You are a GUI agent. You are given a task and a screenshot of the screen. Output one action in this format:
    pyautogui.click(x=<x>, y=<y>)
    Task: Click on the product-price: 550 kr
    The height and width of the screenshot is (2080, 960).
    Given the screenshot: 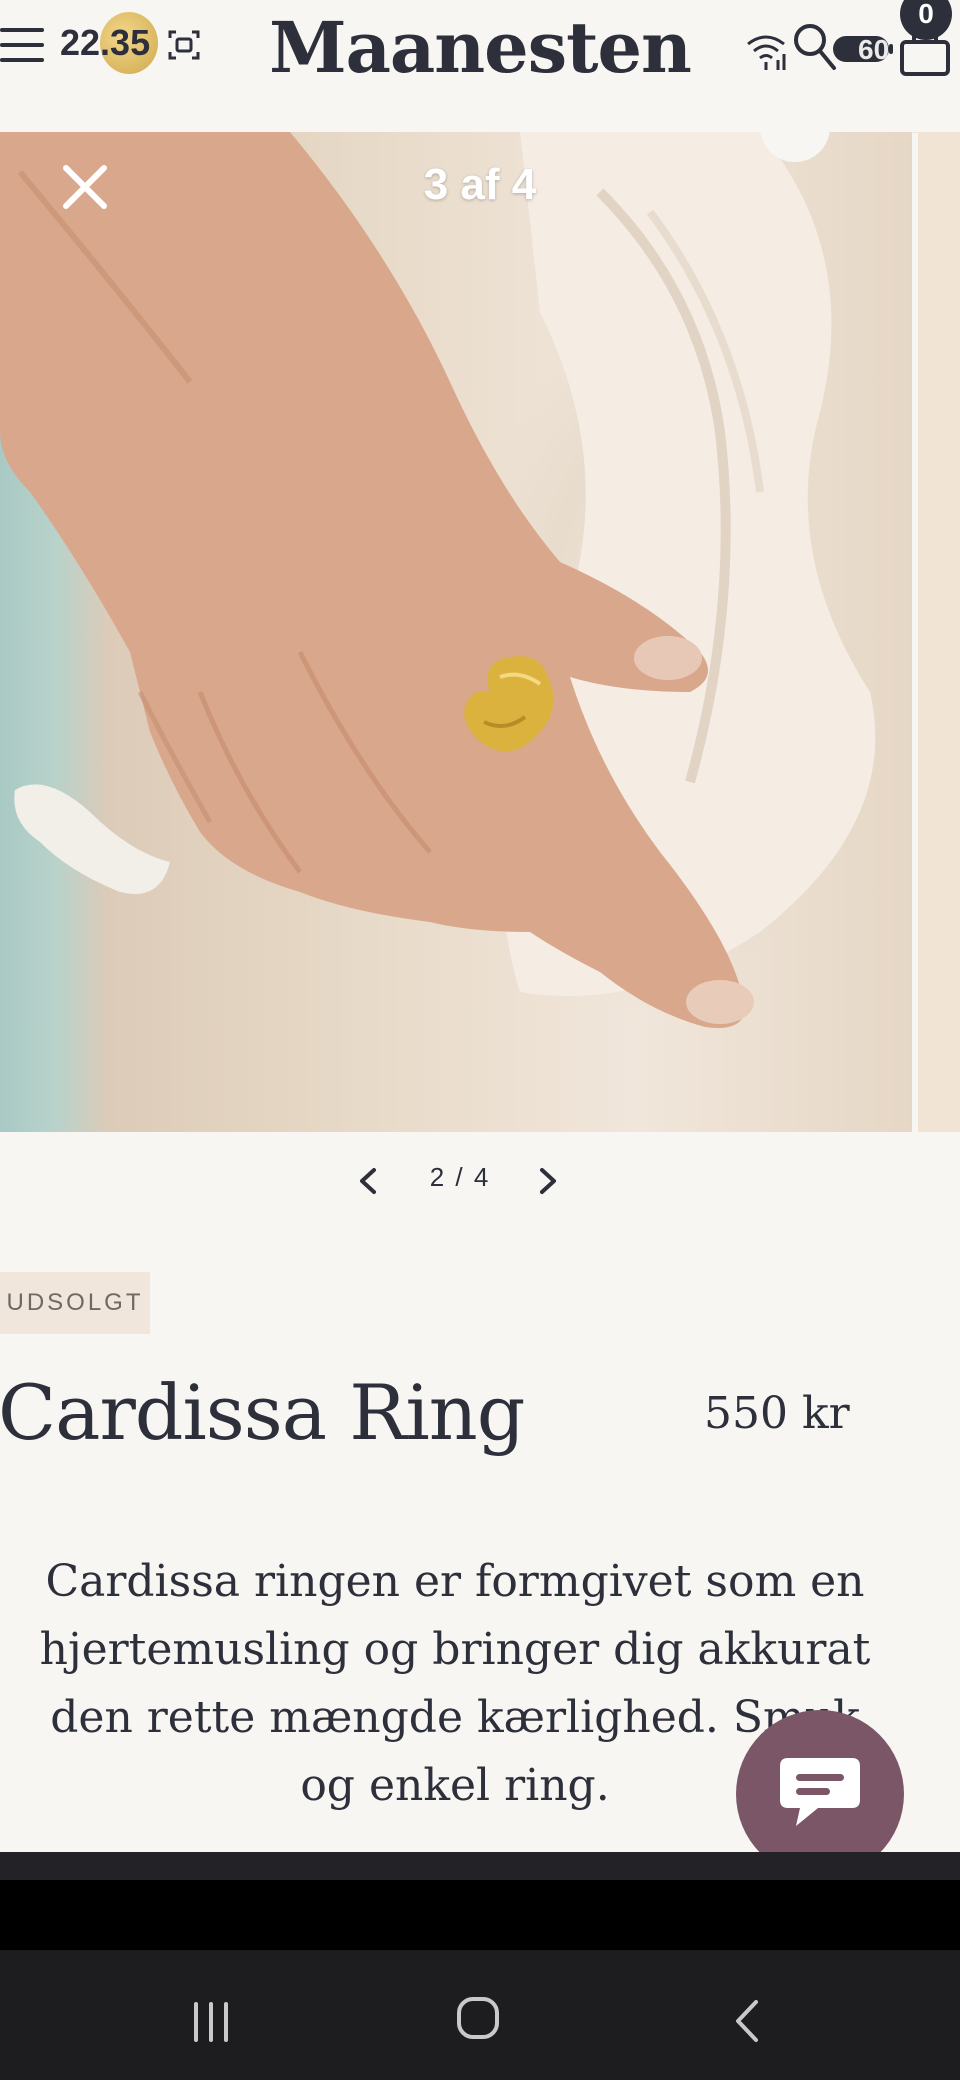 What is the action you would take?
    pyautogui.click(x=777, y=1413)
    